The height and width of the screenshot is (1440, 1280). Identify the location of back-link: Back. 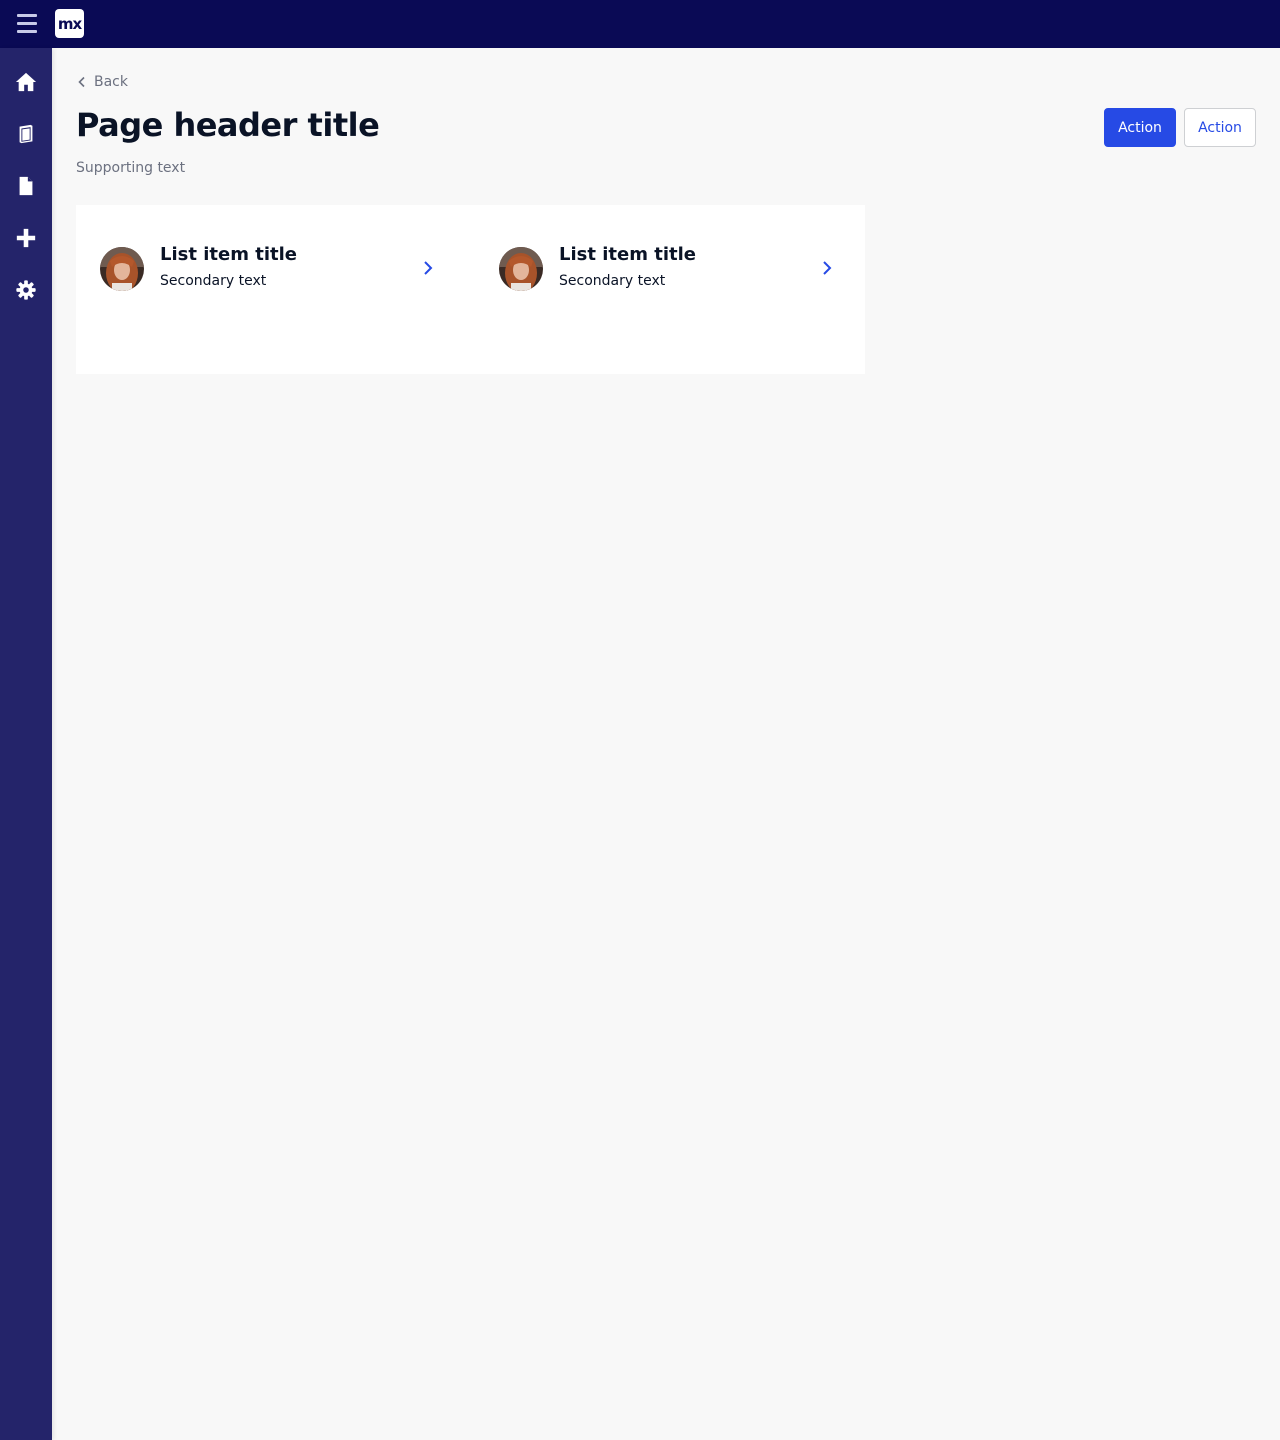
(102, 82).